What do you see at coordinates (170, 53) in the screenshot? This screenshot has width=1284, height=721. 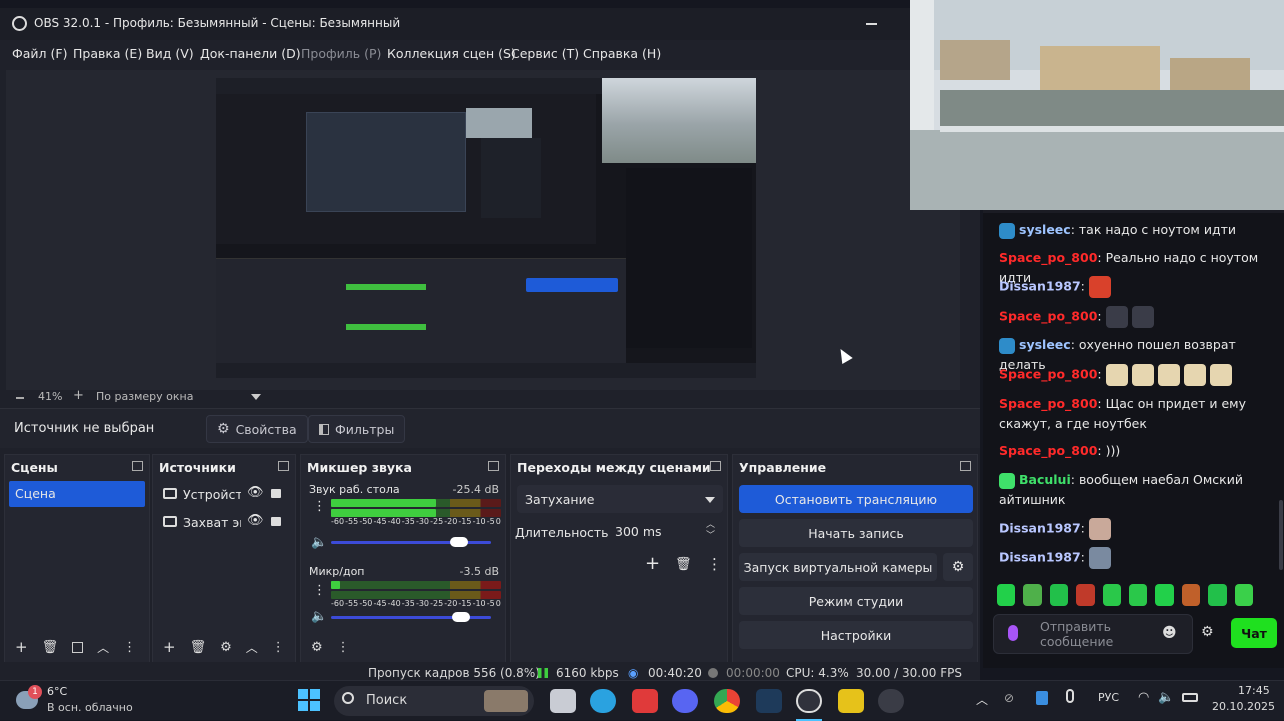 I see `menu-view: Вид (V)` at bounding box center [170, 53].